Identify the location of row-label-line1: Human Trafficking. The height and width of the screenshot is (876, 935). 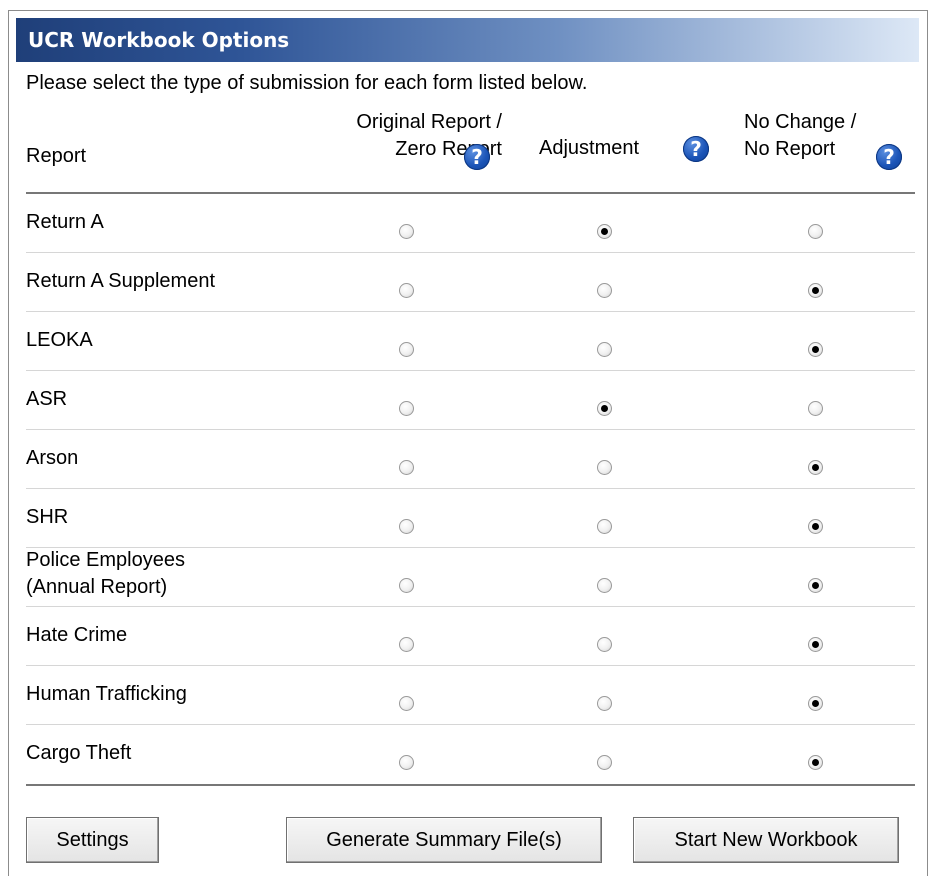
(106, 694).